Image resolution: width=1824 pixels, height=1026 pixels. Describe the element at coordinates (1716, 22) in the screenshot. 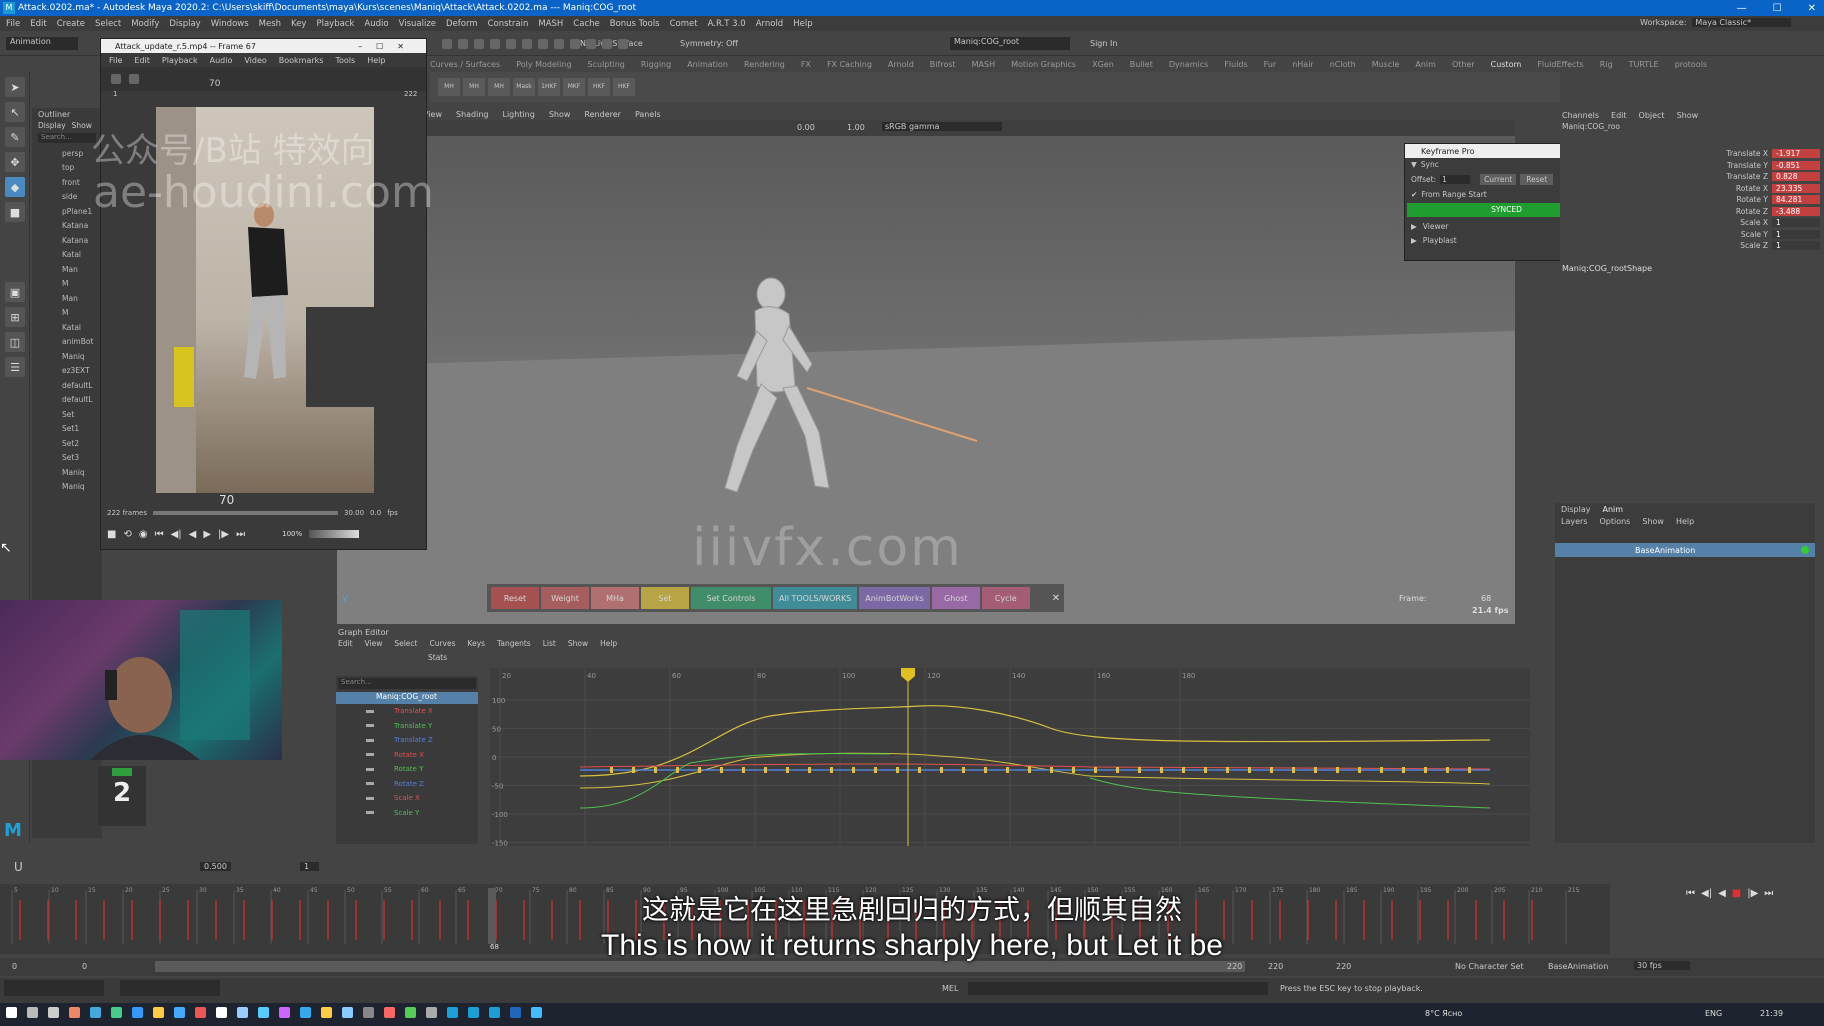

I see `workspace: Workspace: Maya Classic*` at that location.